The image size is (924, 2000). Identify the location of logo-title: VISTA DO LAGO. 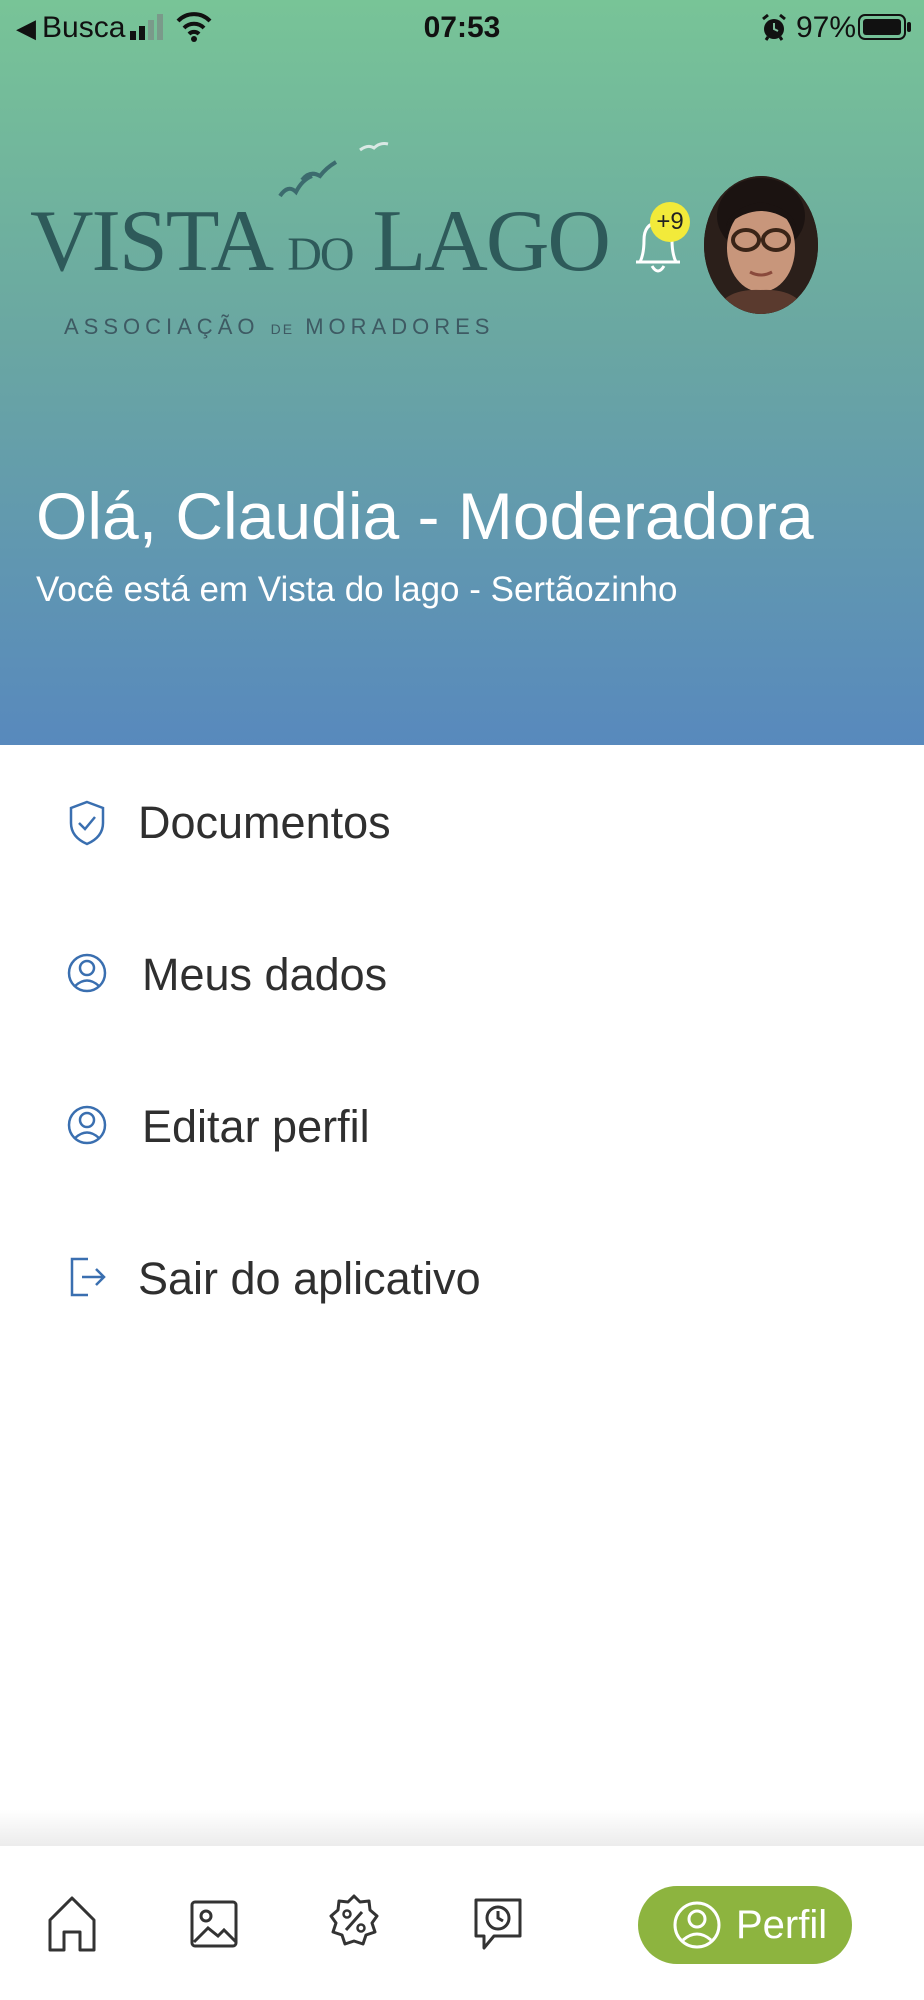
(320, 248).